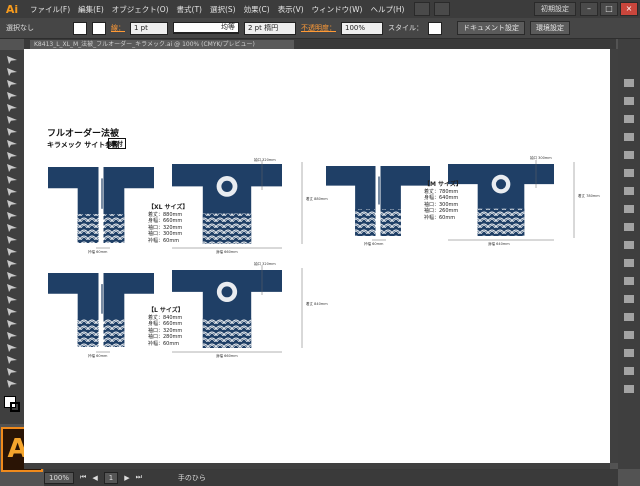  I want to click on dim-l-height: 着丈 840mm, so click(317, 304).